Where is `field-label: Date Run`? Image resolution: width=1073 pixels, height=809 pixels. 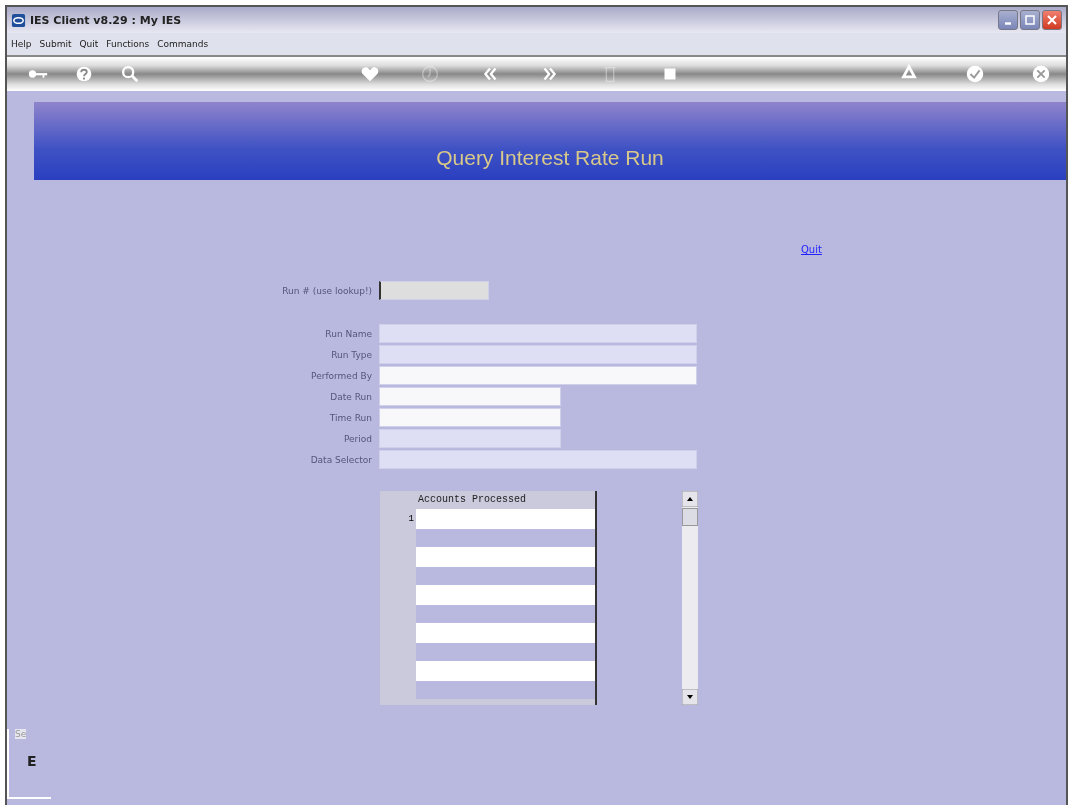 field-label: Date Run is located at coordinates (350, 396).